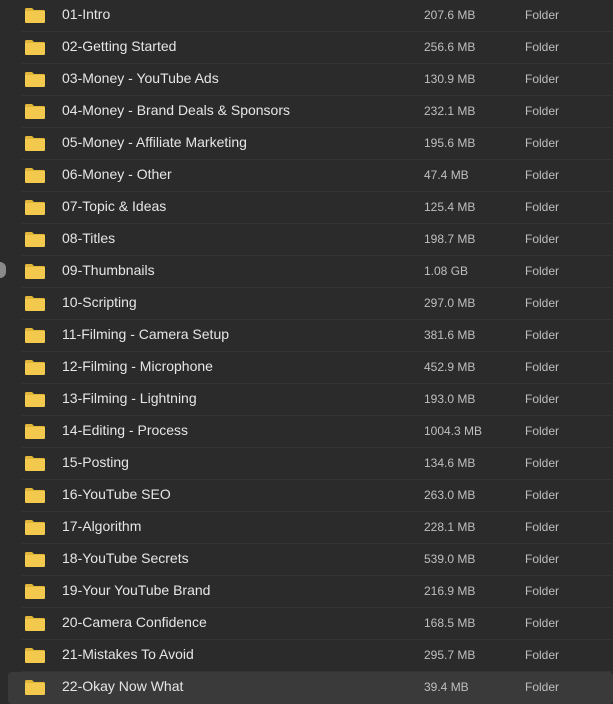  What do you see at coordinates (137, 366) in the screenshot?
I see `item-name: 12-Filming - Microphone` at bounding box center [137, 366].